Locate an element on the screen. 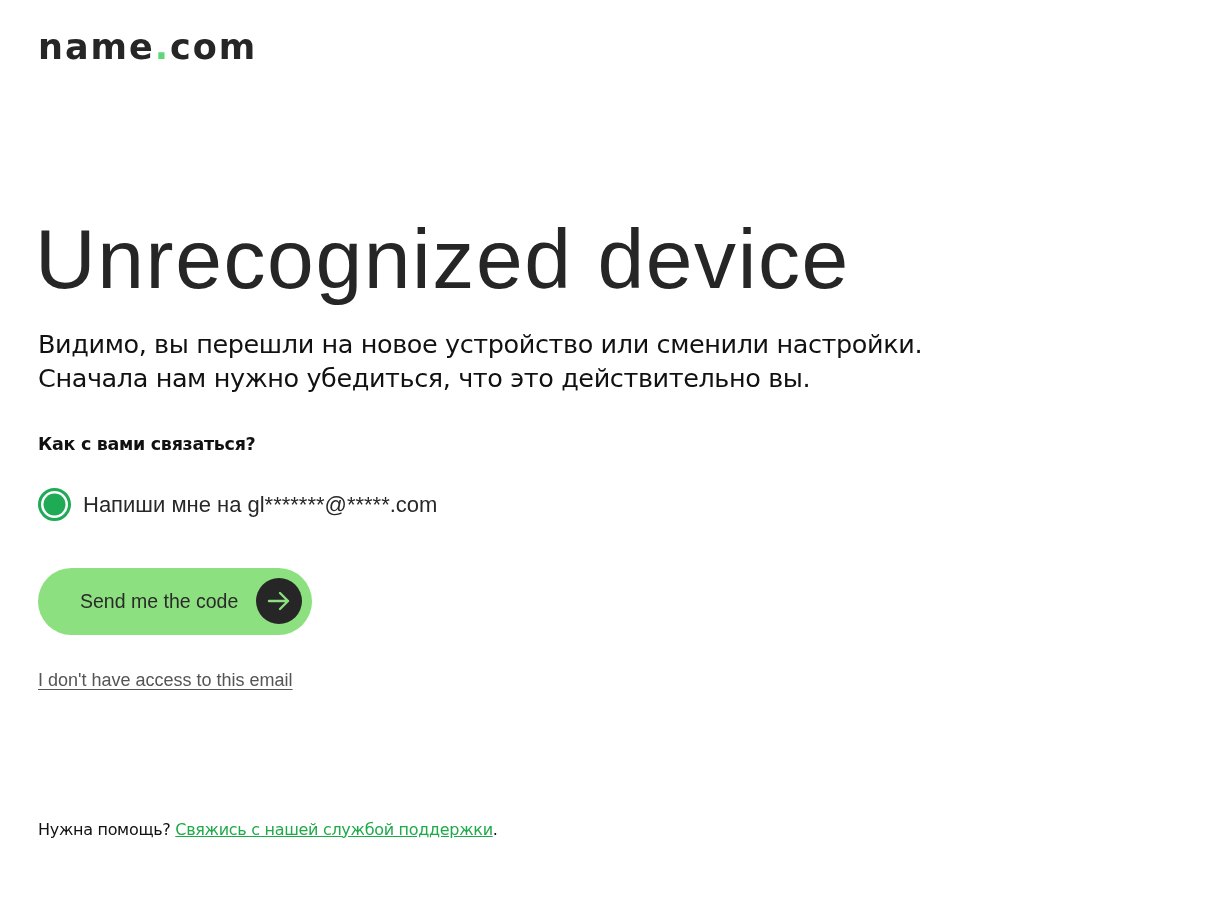 Image resolution: width=1216 pixels, height=917 pixels. logo: name.com is located at coordinates (148, 47).